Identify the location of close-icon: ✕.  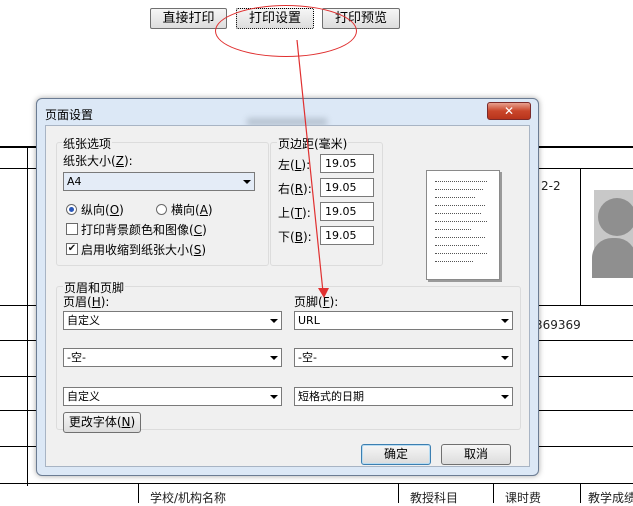
(509, 111).